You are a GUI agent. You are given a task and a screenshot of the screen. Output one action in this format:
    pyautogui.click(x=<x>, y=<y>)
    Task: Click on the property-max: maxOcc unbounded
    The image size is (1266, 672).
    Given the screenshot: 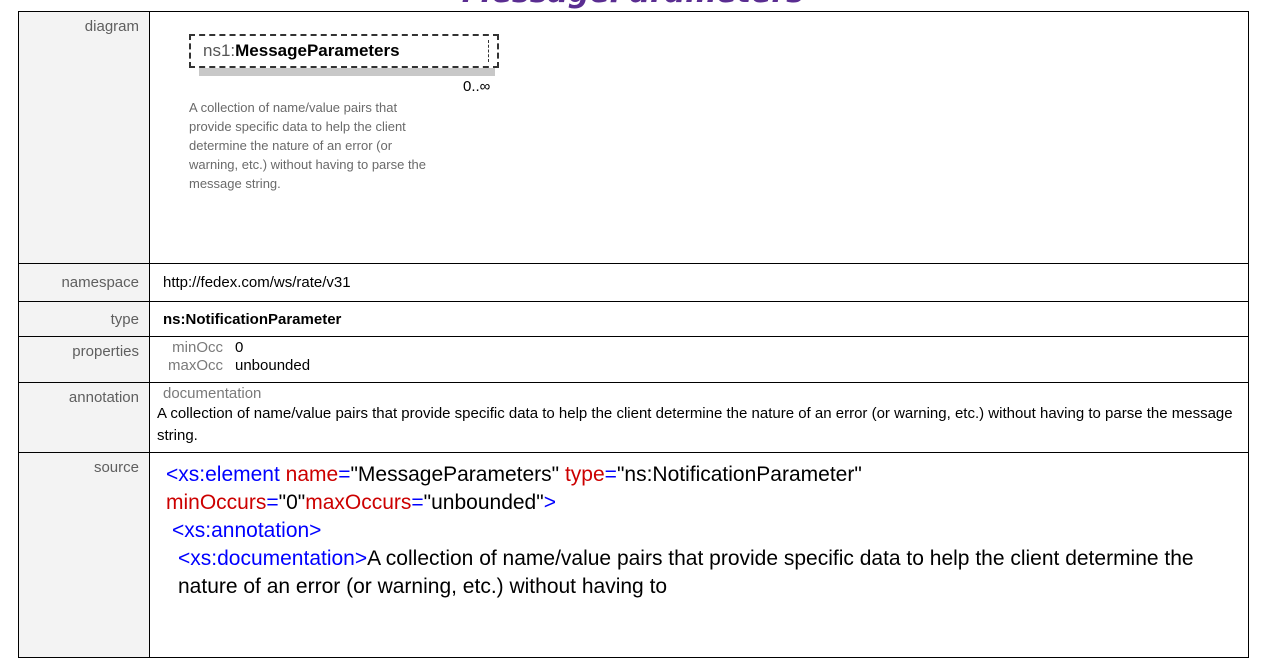 What is the action you would take?
    pyautogui.click(x=705, y=366)
    